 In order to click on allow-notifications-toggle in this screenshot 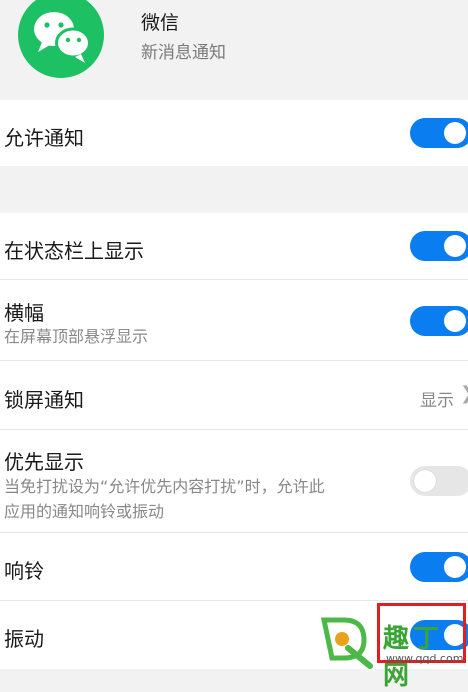, I will do `click(439, 133)`.